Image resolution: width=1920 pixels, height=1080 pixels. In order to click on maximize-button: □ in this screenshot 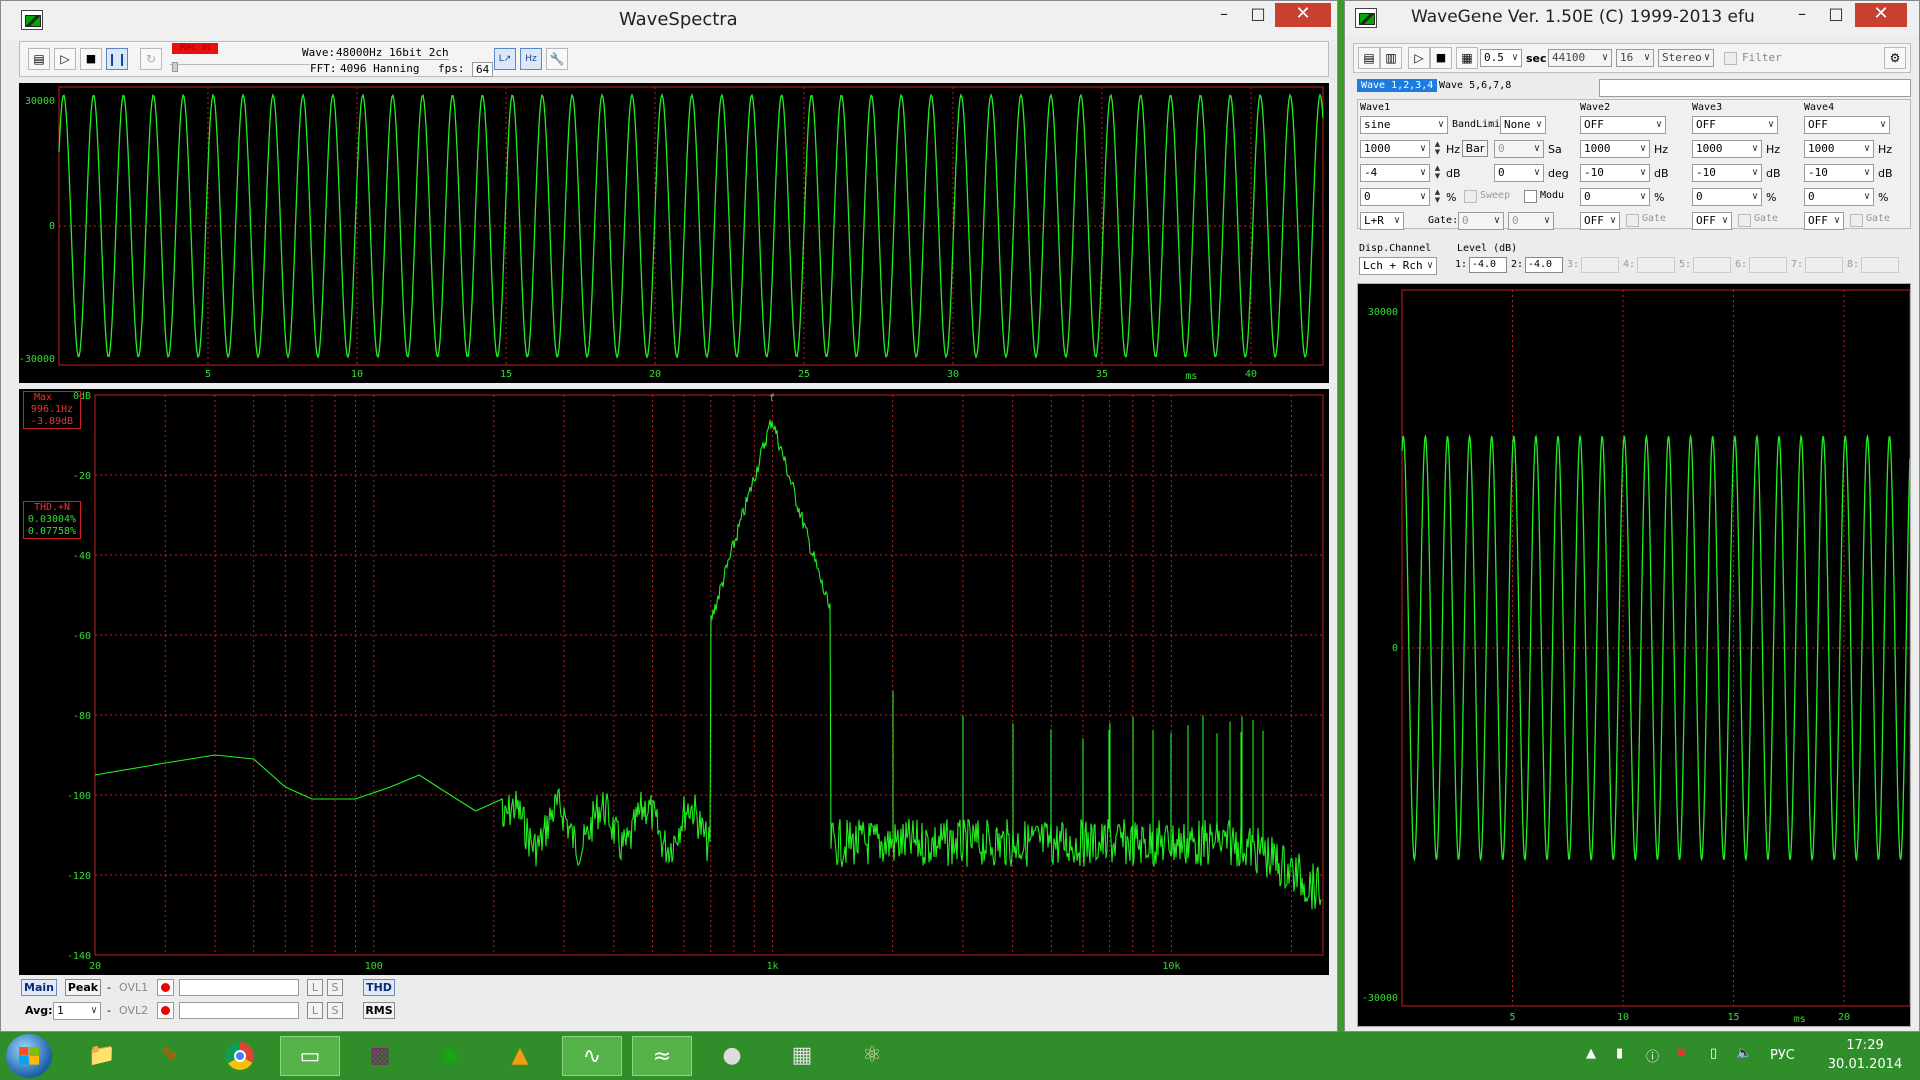, I will do `click(1258, 15)`.